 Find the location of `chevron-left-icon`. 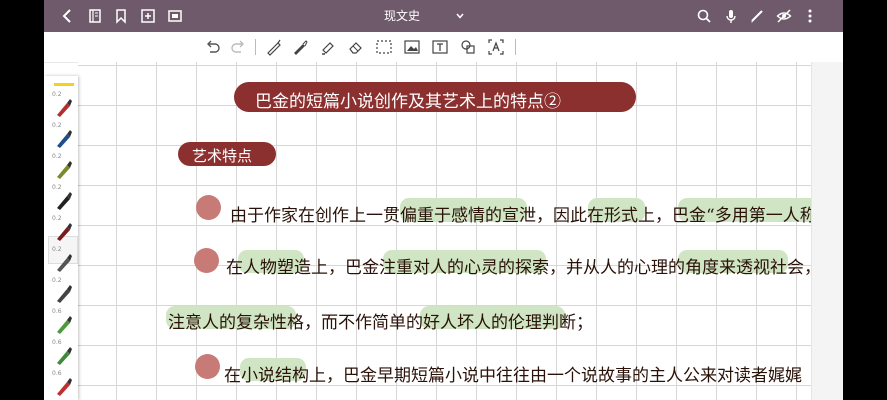

chevron-left-icon is located at coordinates (68, 16).